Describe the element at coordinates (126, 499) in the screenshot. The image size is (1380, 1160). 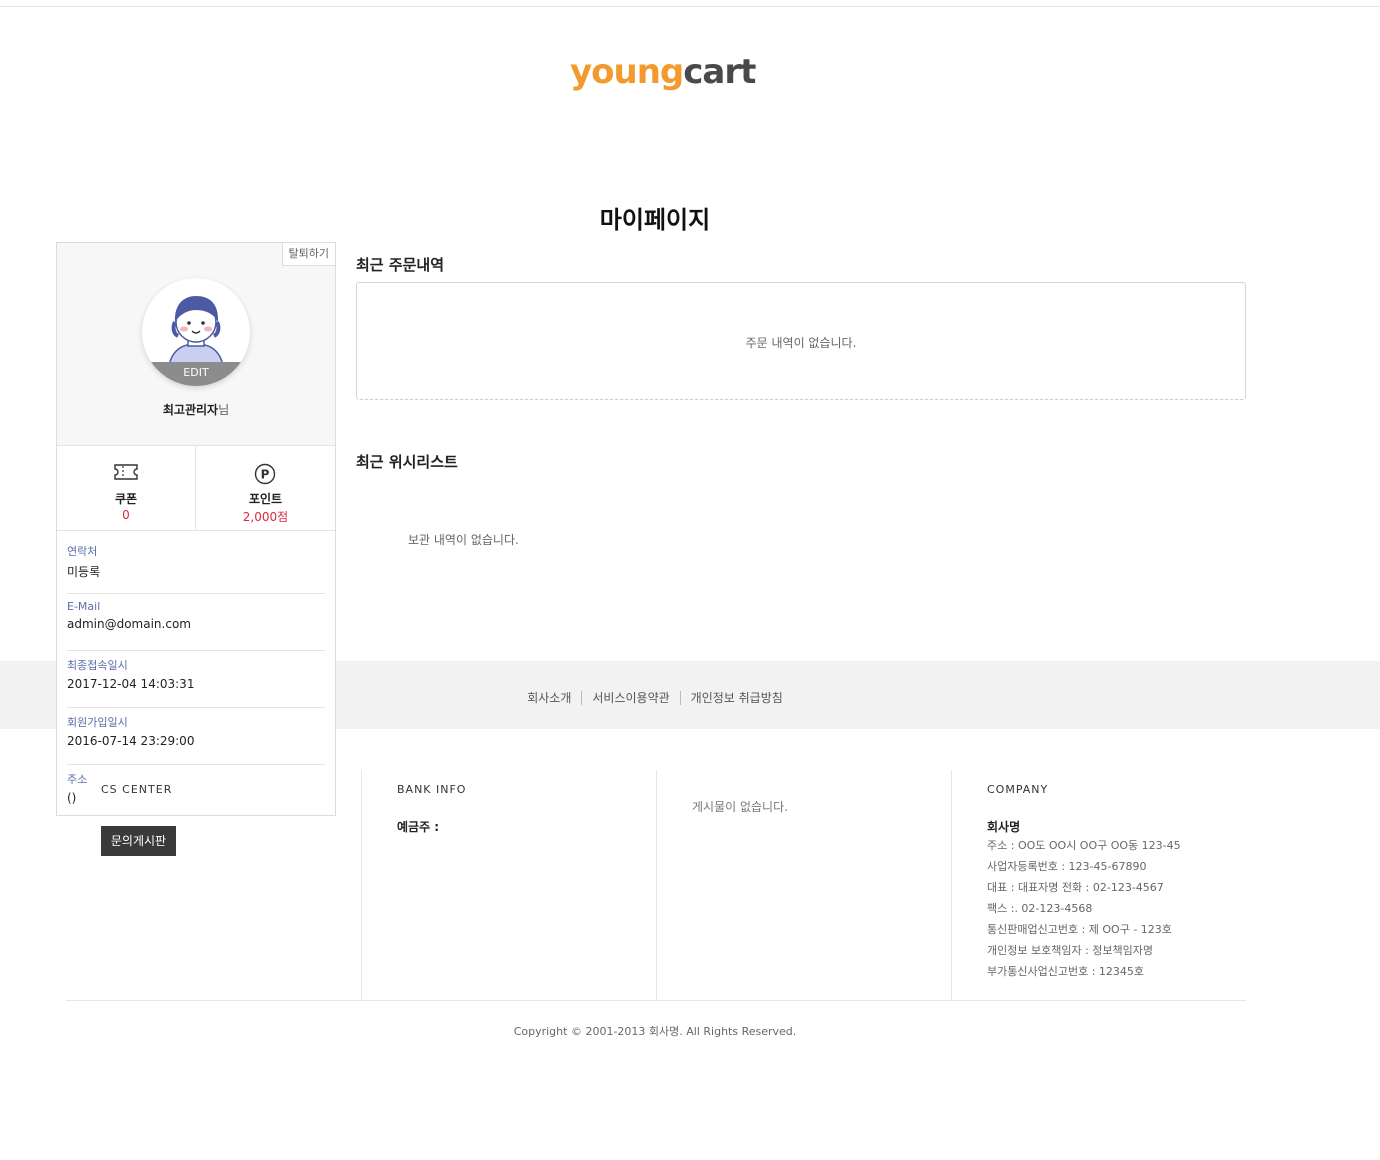
I see `coupon-label: 쿠폰` at that location.